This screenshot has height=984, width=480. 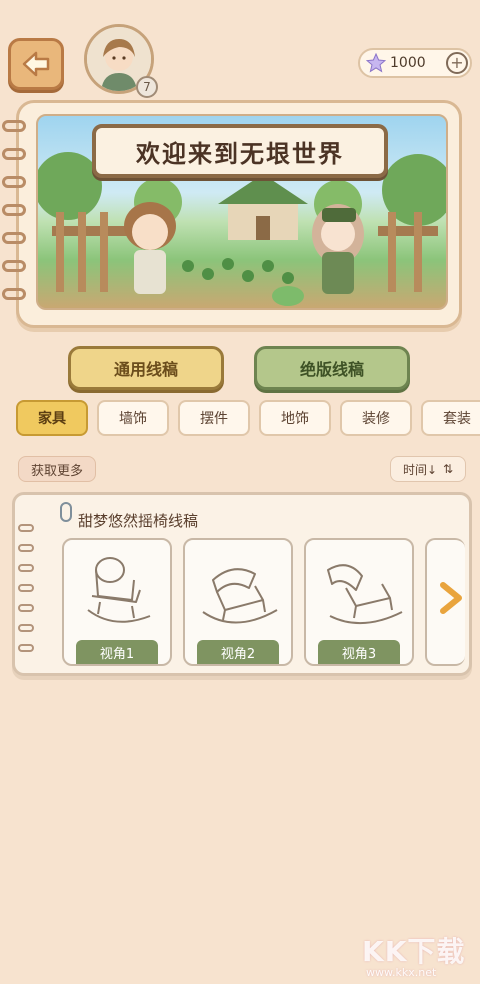 I want to click on banner-title-plate: 欢迎来到无垠世界, so click(x=240, y=151).